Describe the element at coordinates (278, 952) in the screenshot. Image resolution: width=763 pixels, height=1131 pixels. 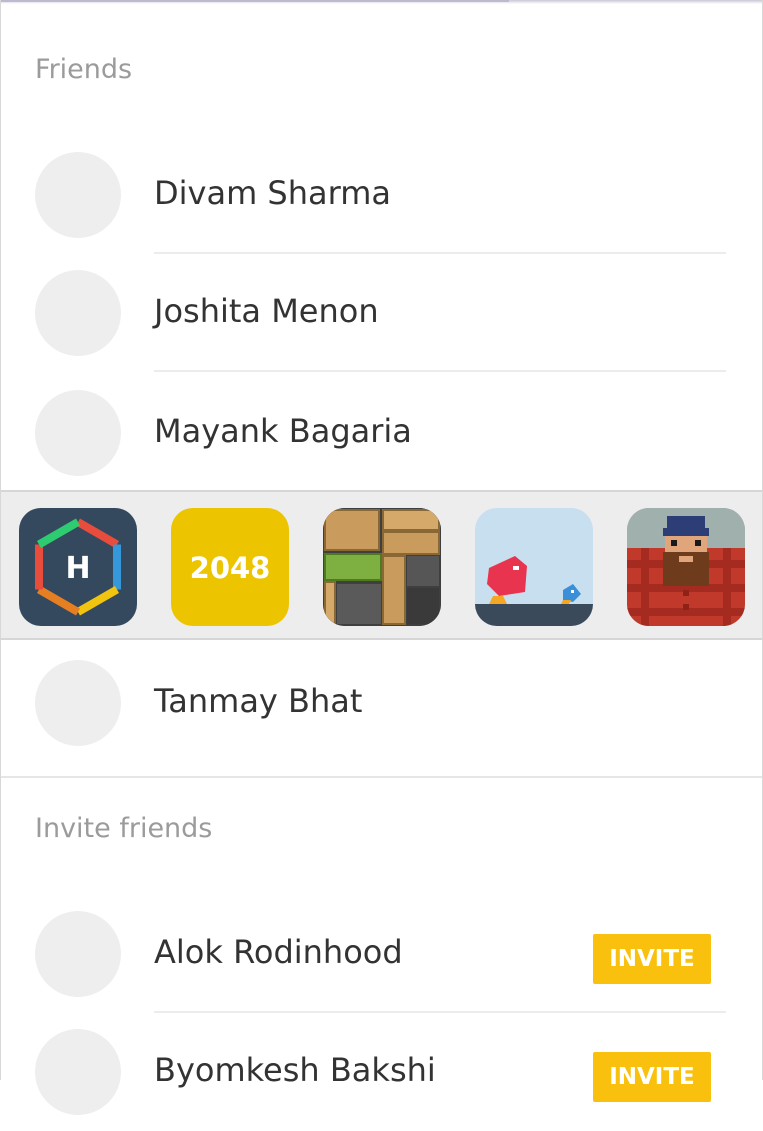
I see `invite-contact-name: Alok Rodinhood` at that location.